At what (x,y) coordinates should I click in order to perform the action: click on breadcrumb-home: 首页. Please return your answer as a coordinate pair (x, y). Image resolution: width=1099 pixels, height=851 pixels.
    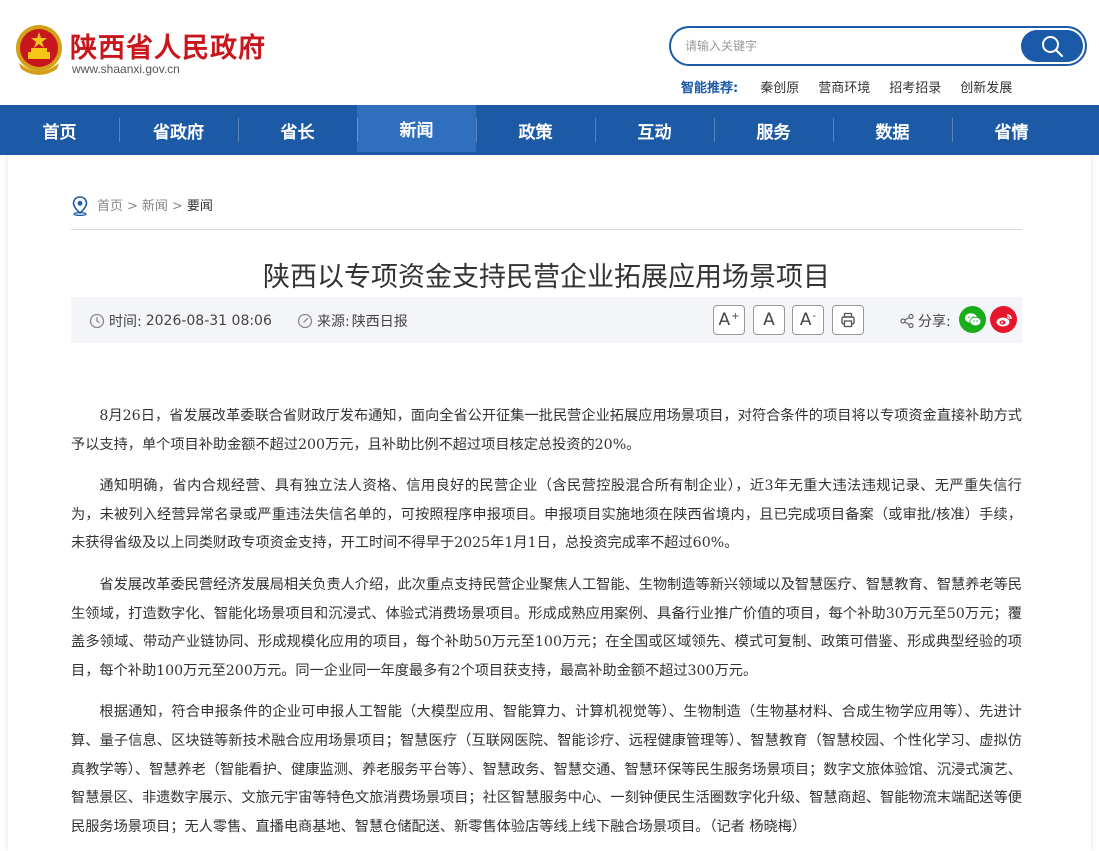
    Looking at the image, I should click on (110, 207).